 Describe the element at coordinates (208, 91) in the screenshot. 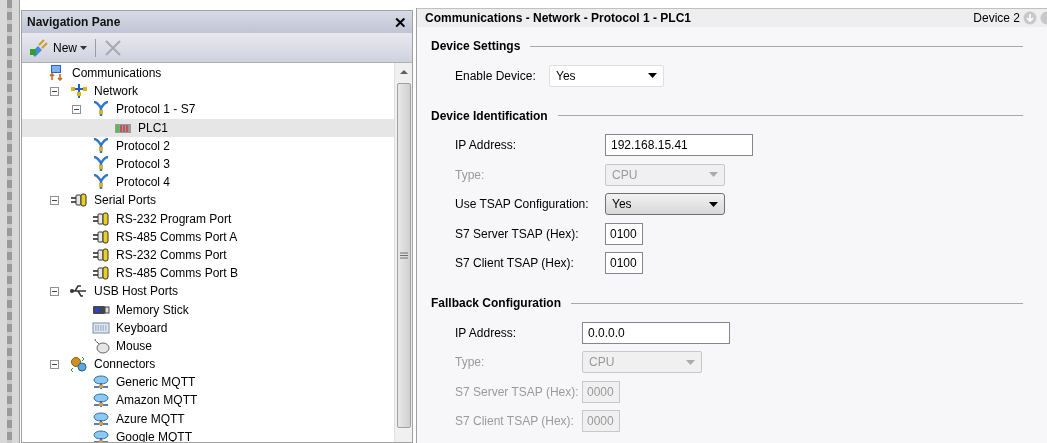

I see `tree-item: Network` at that location.